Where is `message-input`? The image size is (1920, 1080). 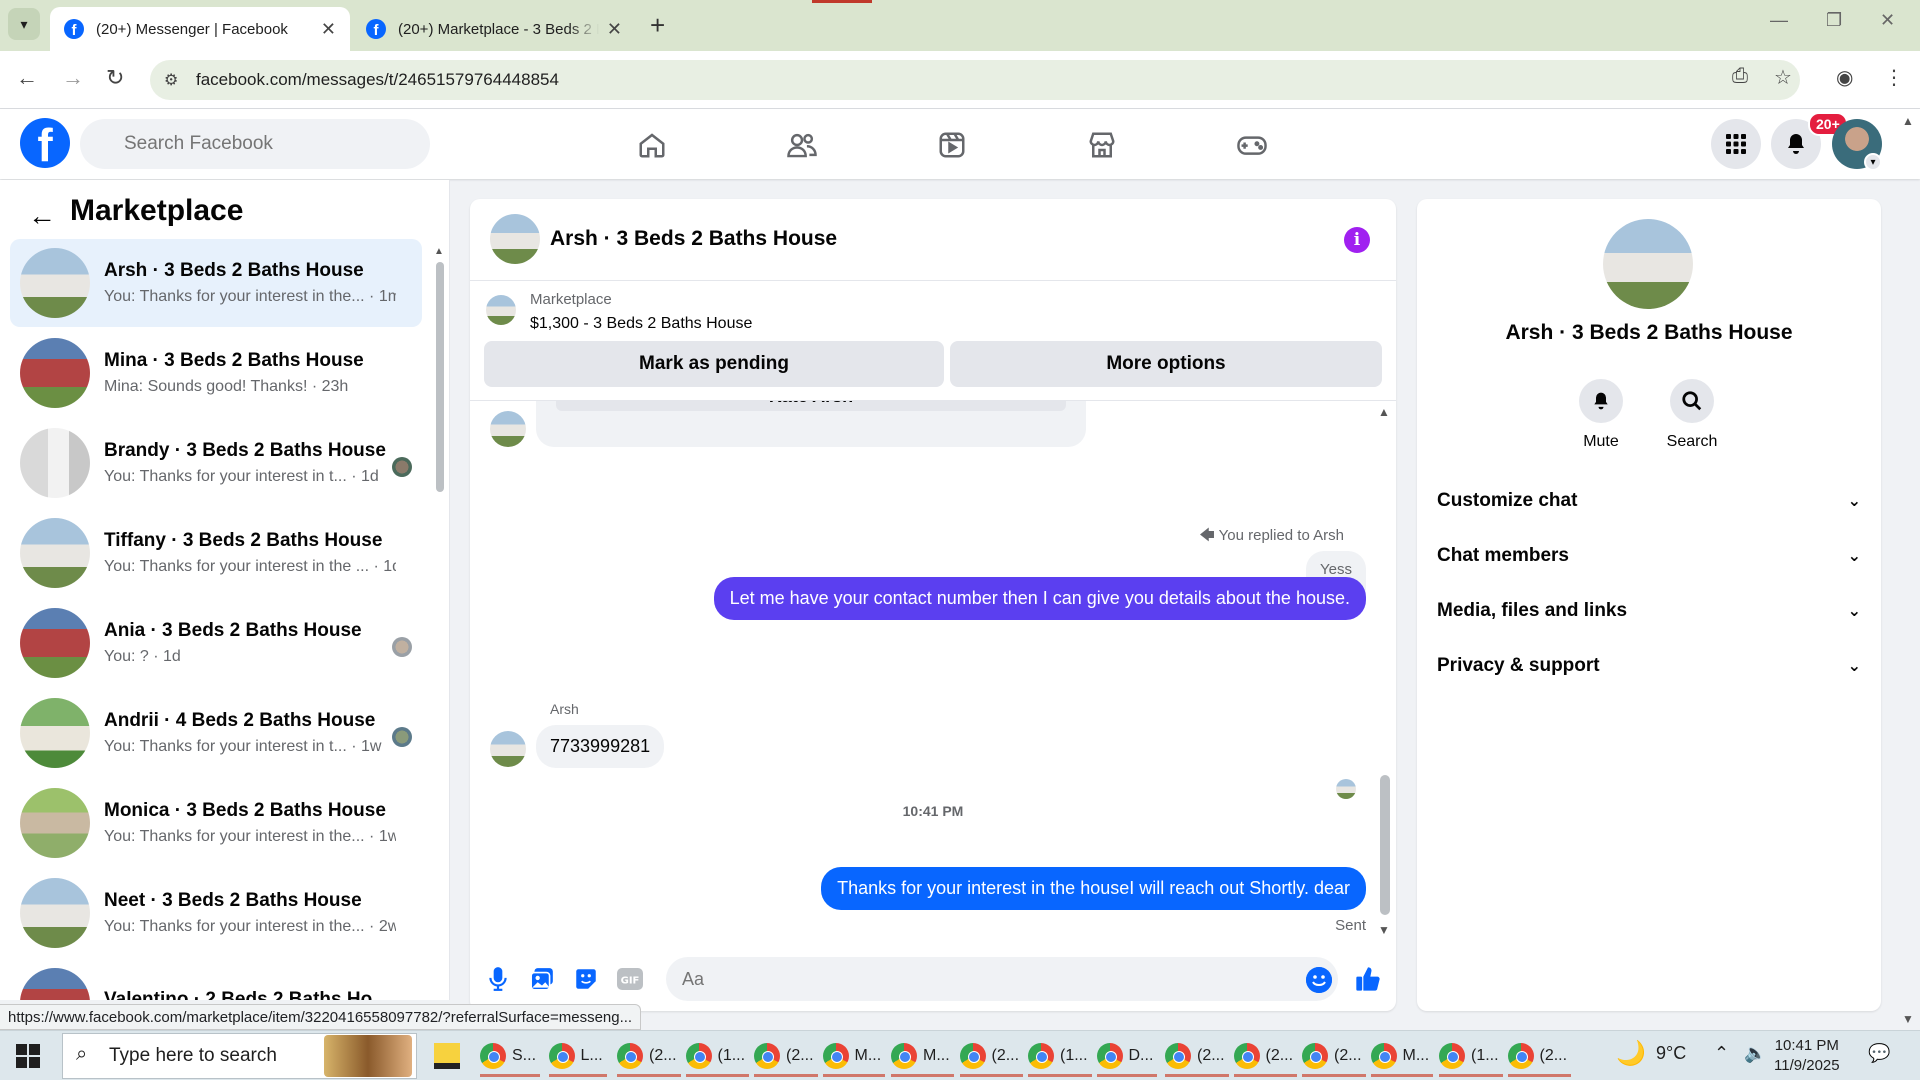 message-input is located at coordinates (1002, 979).